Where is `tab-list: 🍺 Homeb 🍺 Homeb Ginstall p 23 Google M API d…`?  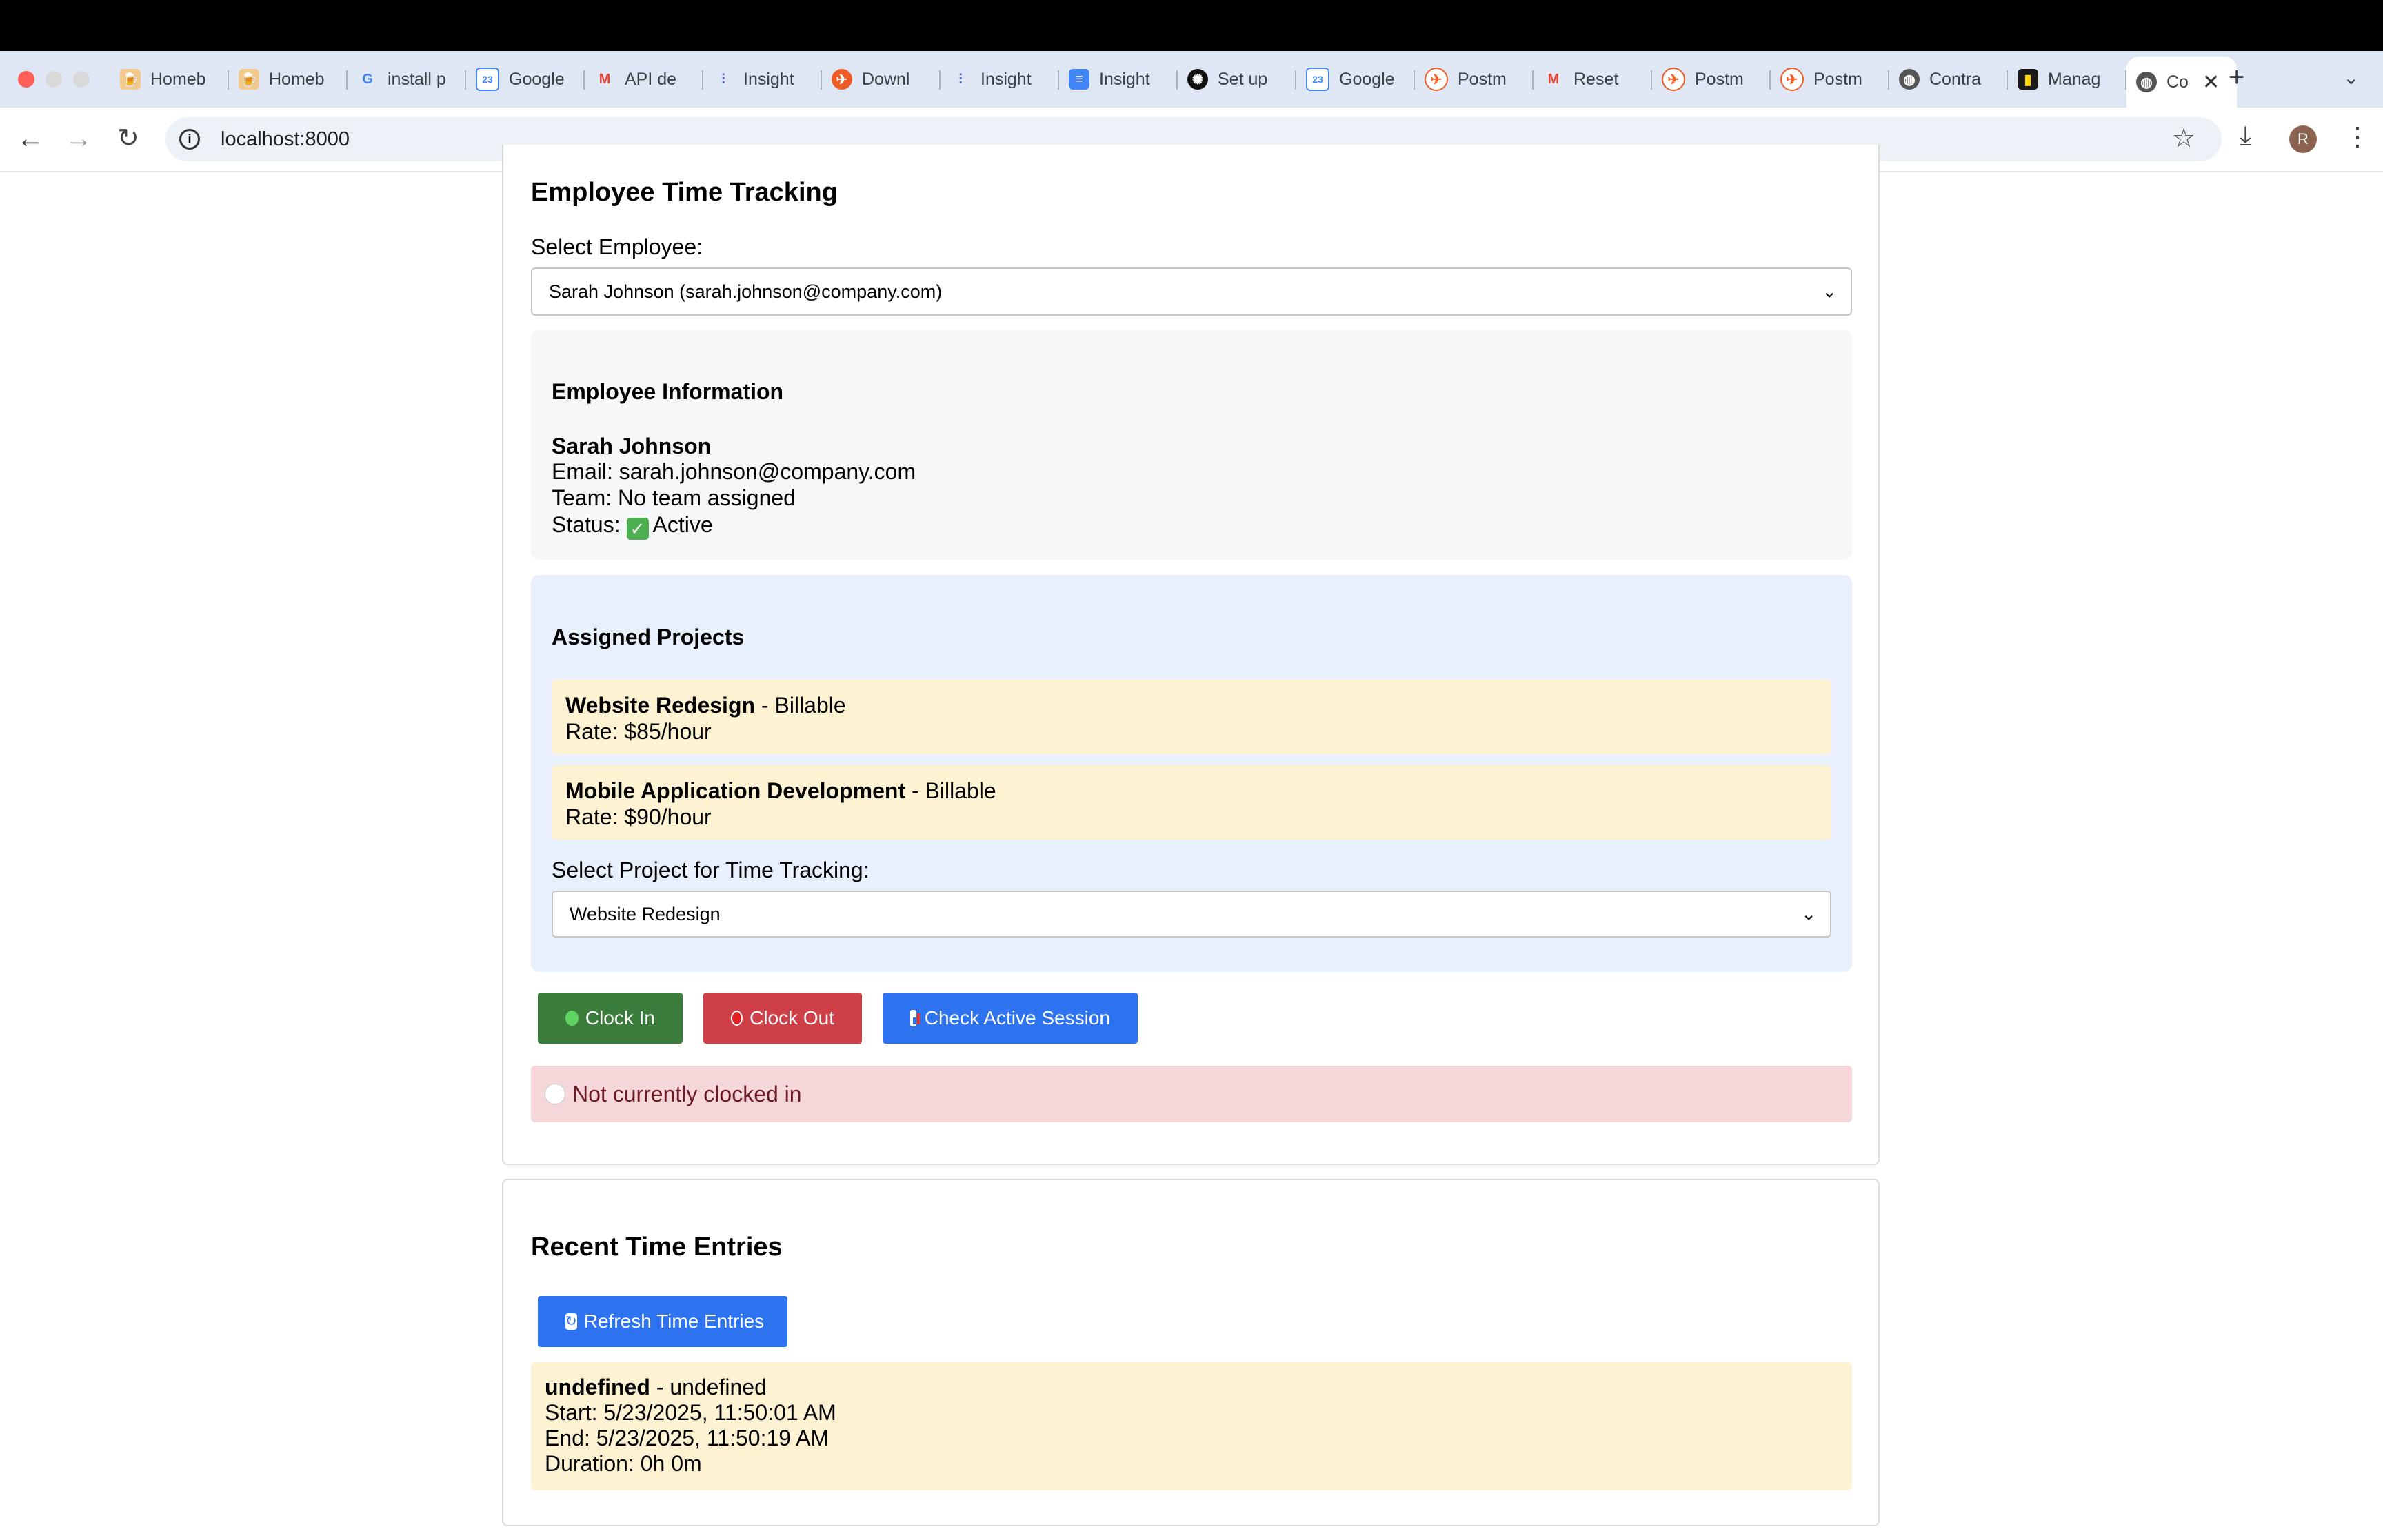 tab-list: 🍺 Homeb 🍺 Homeb Ginstall p 23 Google M API d… is located at coordinates (1173, 83).